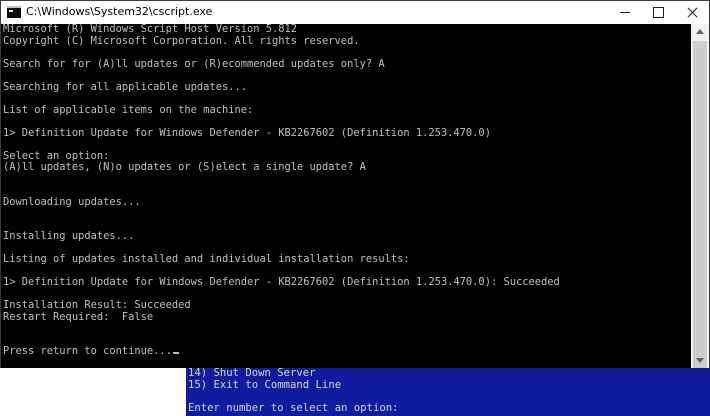  Describe the element at coordinates (658, 12) in the screenshot. I see `maximize-button` at that location.